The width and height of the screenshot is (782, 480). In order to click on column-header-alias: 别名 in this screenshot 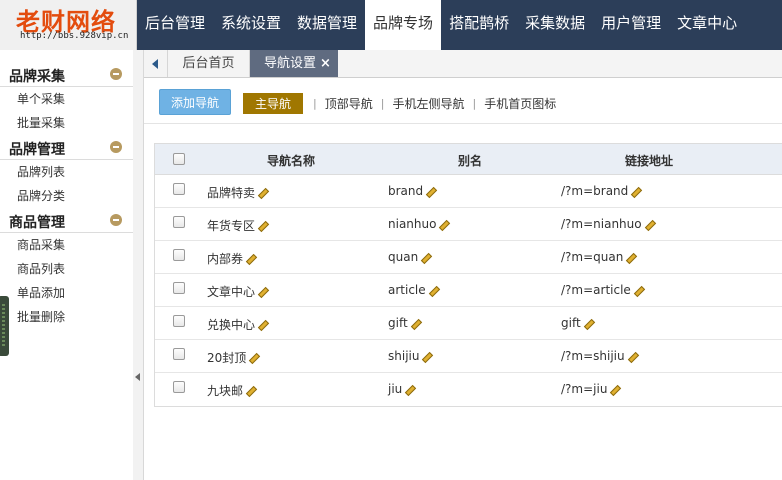, I will do `click(470, 161)`.